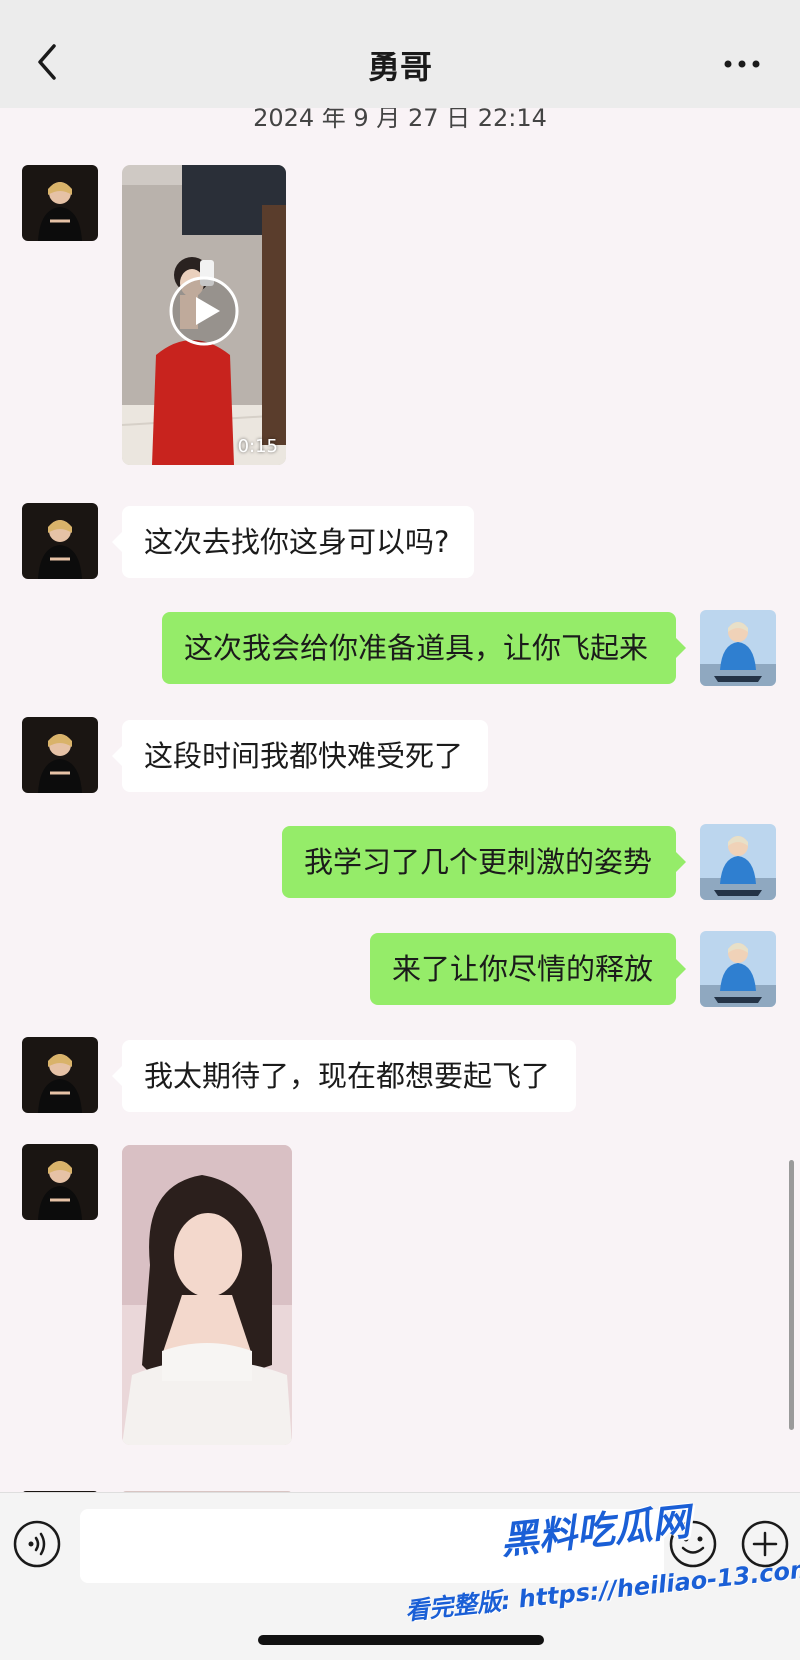 Image resolution: width=800 pixels, height=1660 pixels. Describe the element at coordinates (399, 67) in the screenshot. I see `chat-title: 勇哥` at that location.